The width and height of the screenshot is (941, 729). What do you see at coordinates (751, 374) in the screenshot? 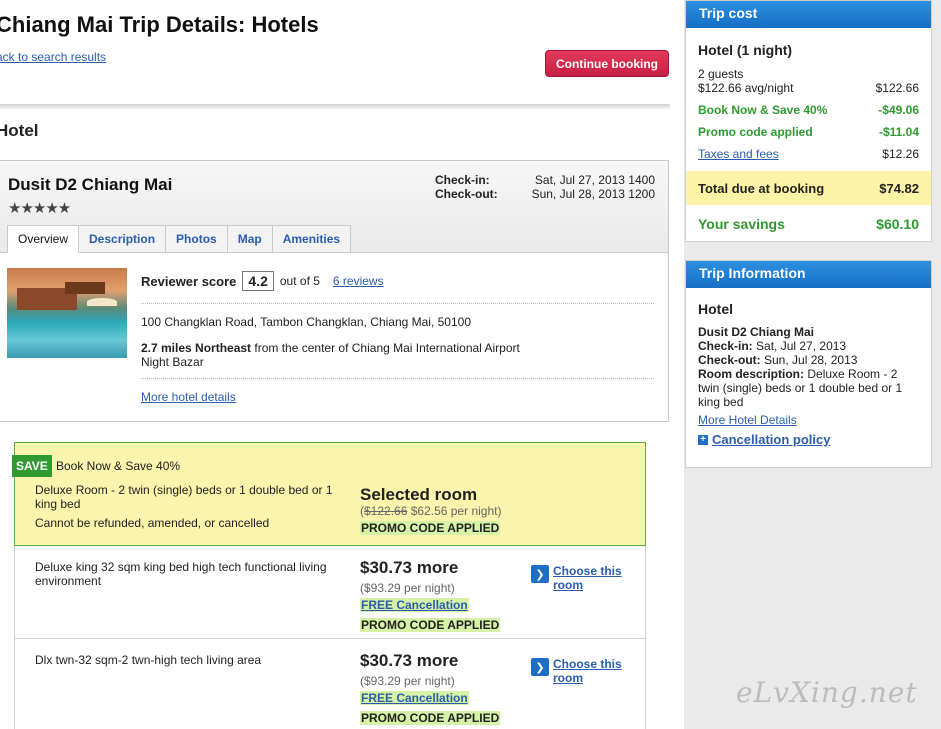
I see `room-desc-label: Room description:` at bounding box center [751, 374].